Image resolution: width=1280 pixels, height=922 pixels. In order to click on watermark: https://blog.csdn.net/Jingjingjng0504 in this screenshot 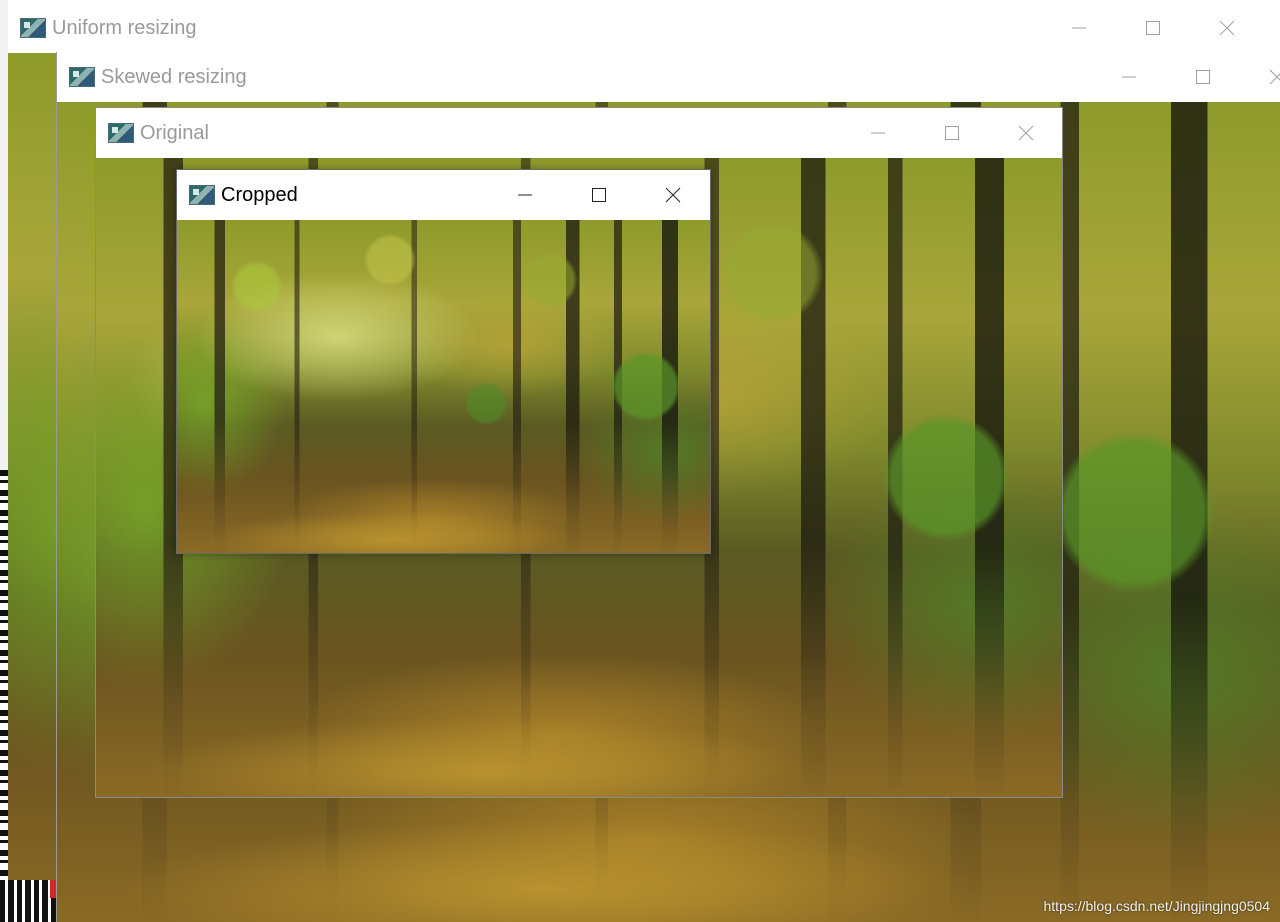, I will do `click(1157, 906)`.